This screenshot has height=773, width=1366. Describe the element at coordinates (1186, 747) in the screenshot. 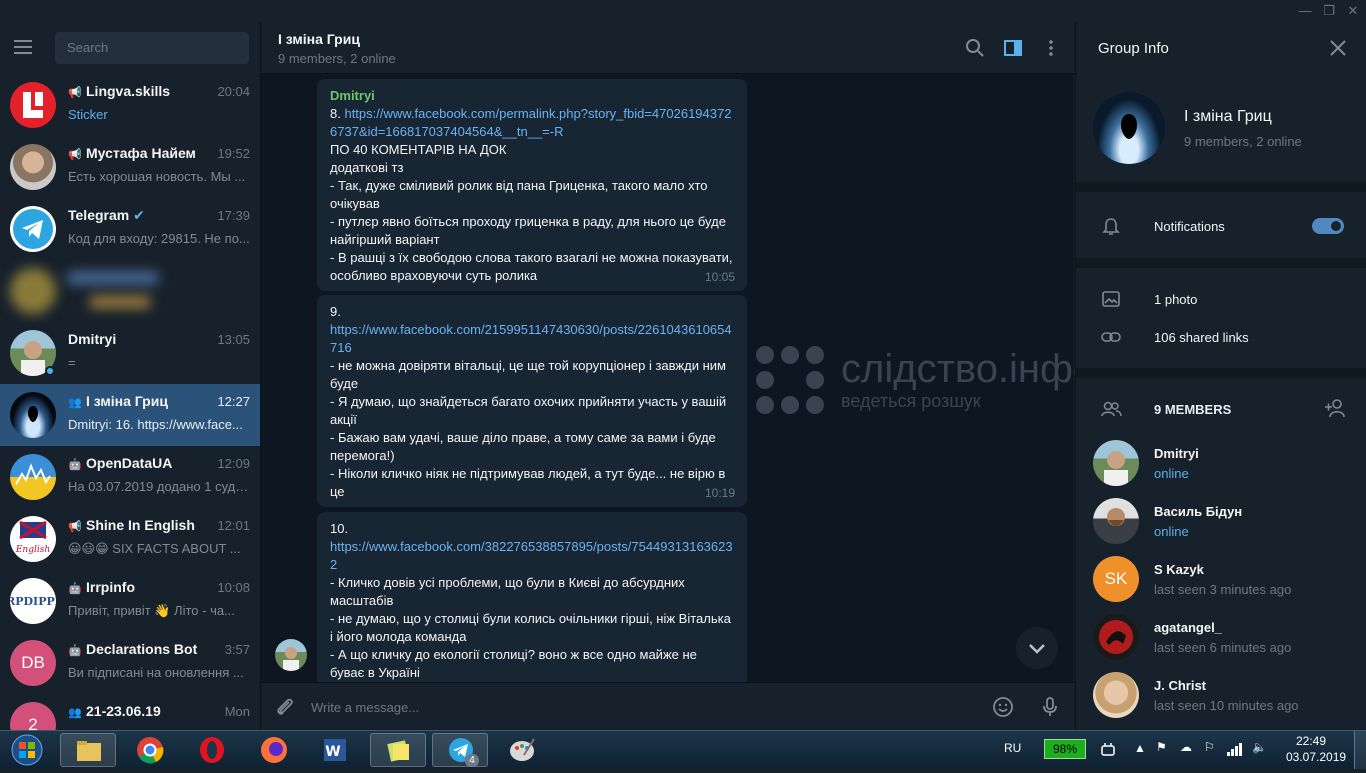

I see `network-cloud-icon: ☁` at that location.